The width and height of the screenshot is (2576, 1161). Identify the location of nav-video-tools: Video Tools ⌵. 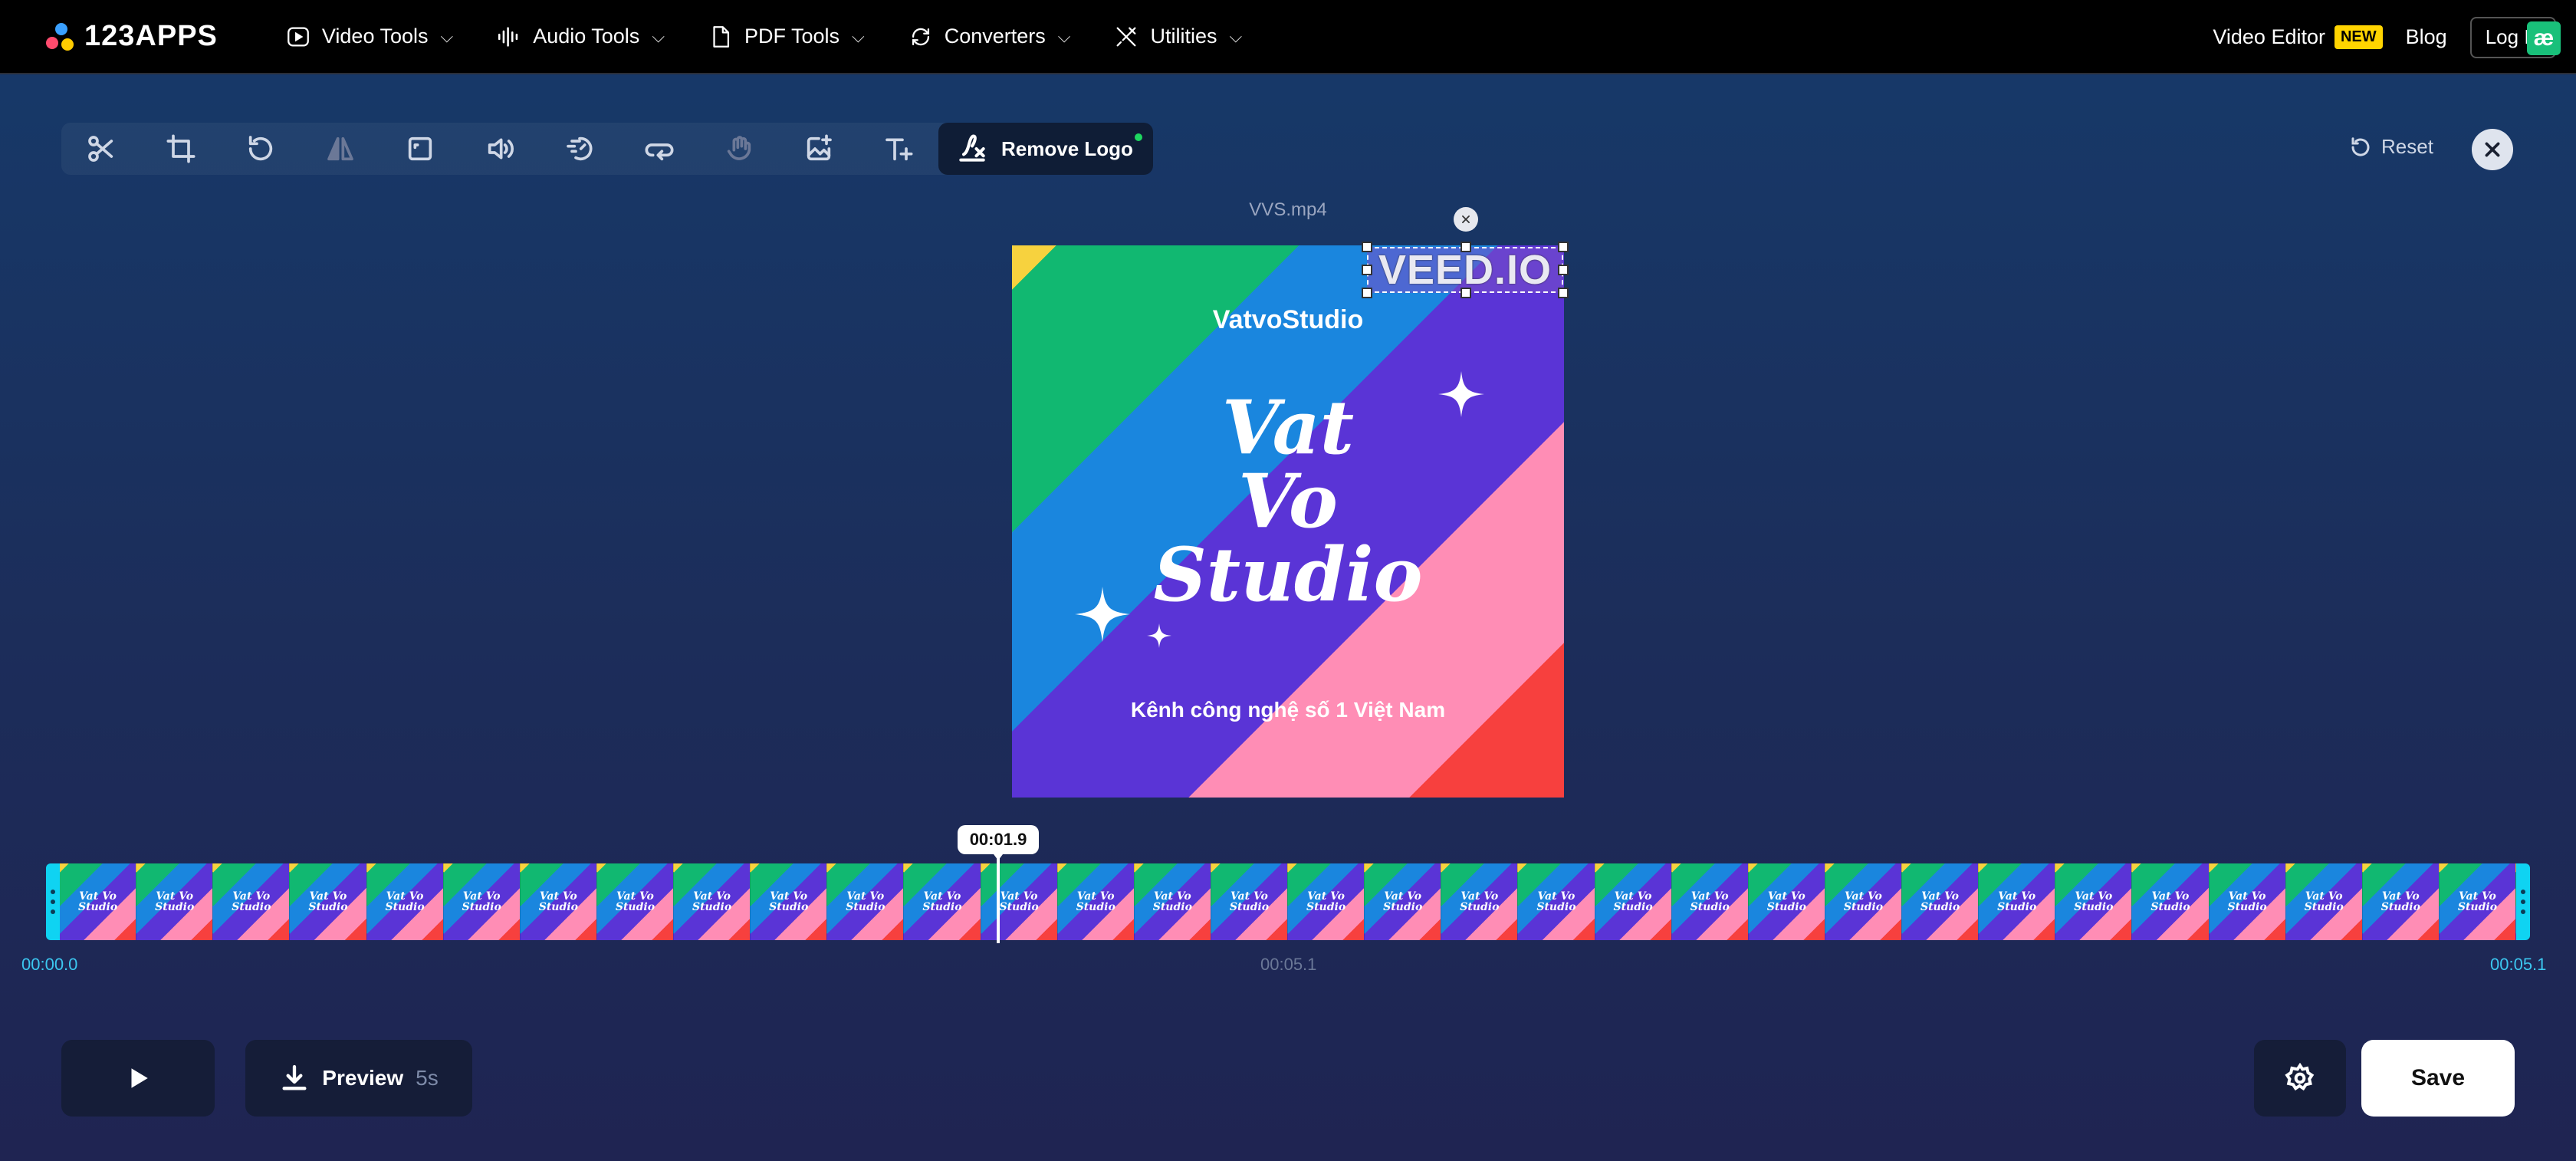
(369, 37).